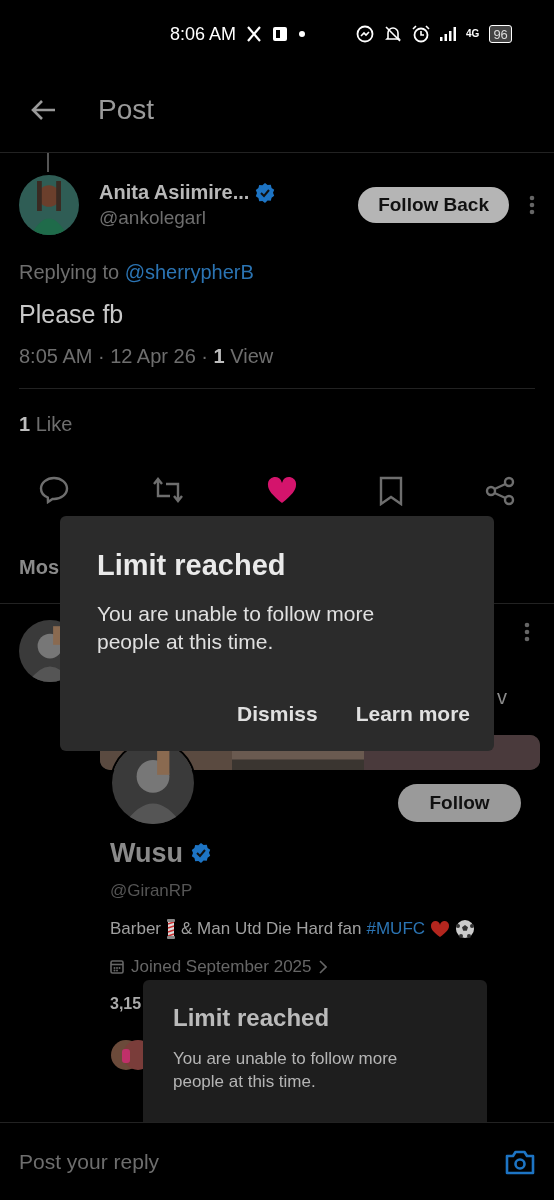  What do you see at coordinates (502, 697) in the screenshot?
I see `text-fragment: v` at bounding box center [502, 697].